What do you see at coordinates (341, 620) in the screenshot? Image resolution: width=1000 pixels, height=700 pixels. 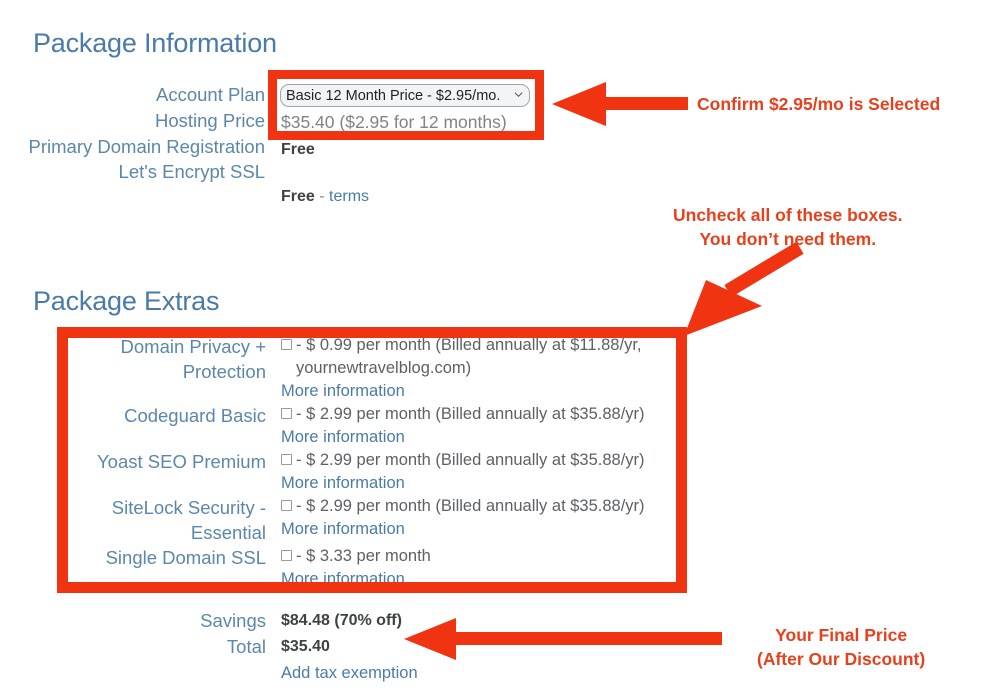 I see `savings-value: $84.48 (70% off)` at bounding box center [341, 620].